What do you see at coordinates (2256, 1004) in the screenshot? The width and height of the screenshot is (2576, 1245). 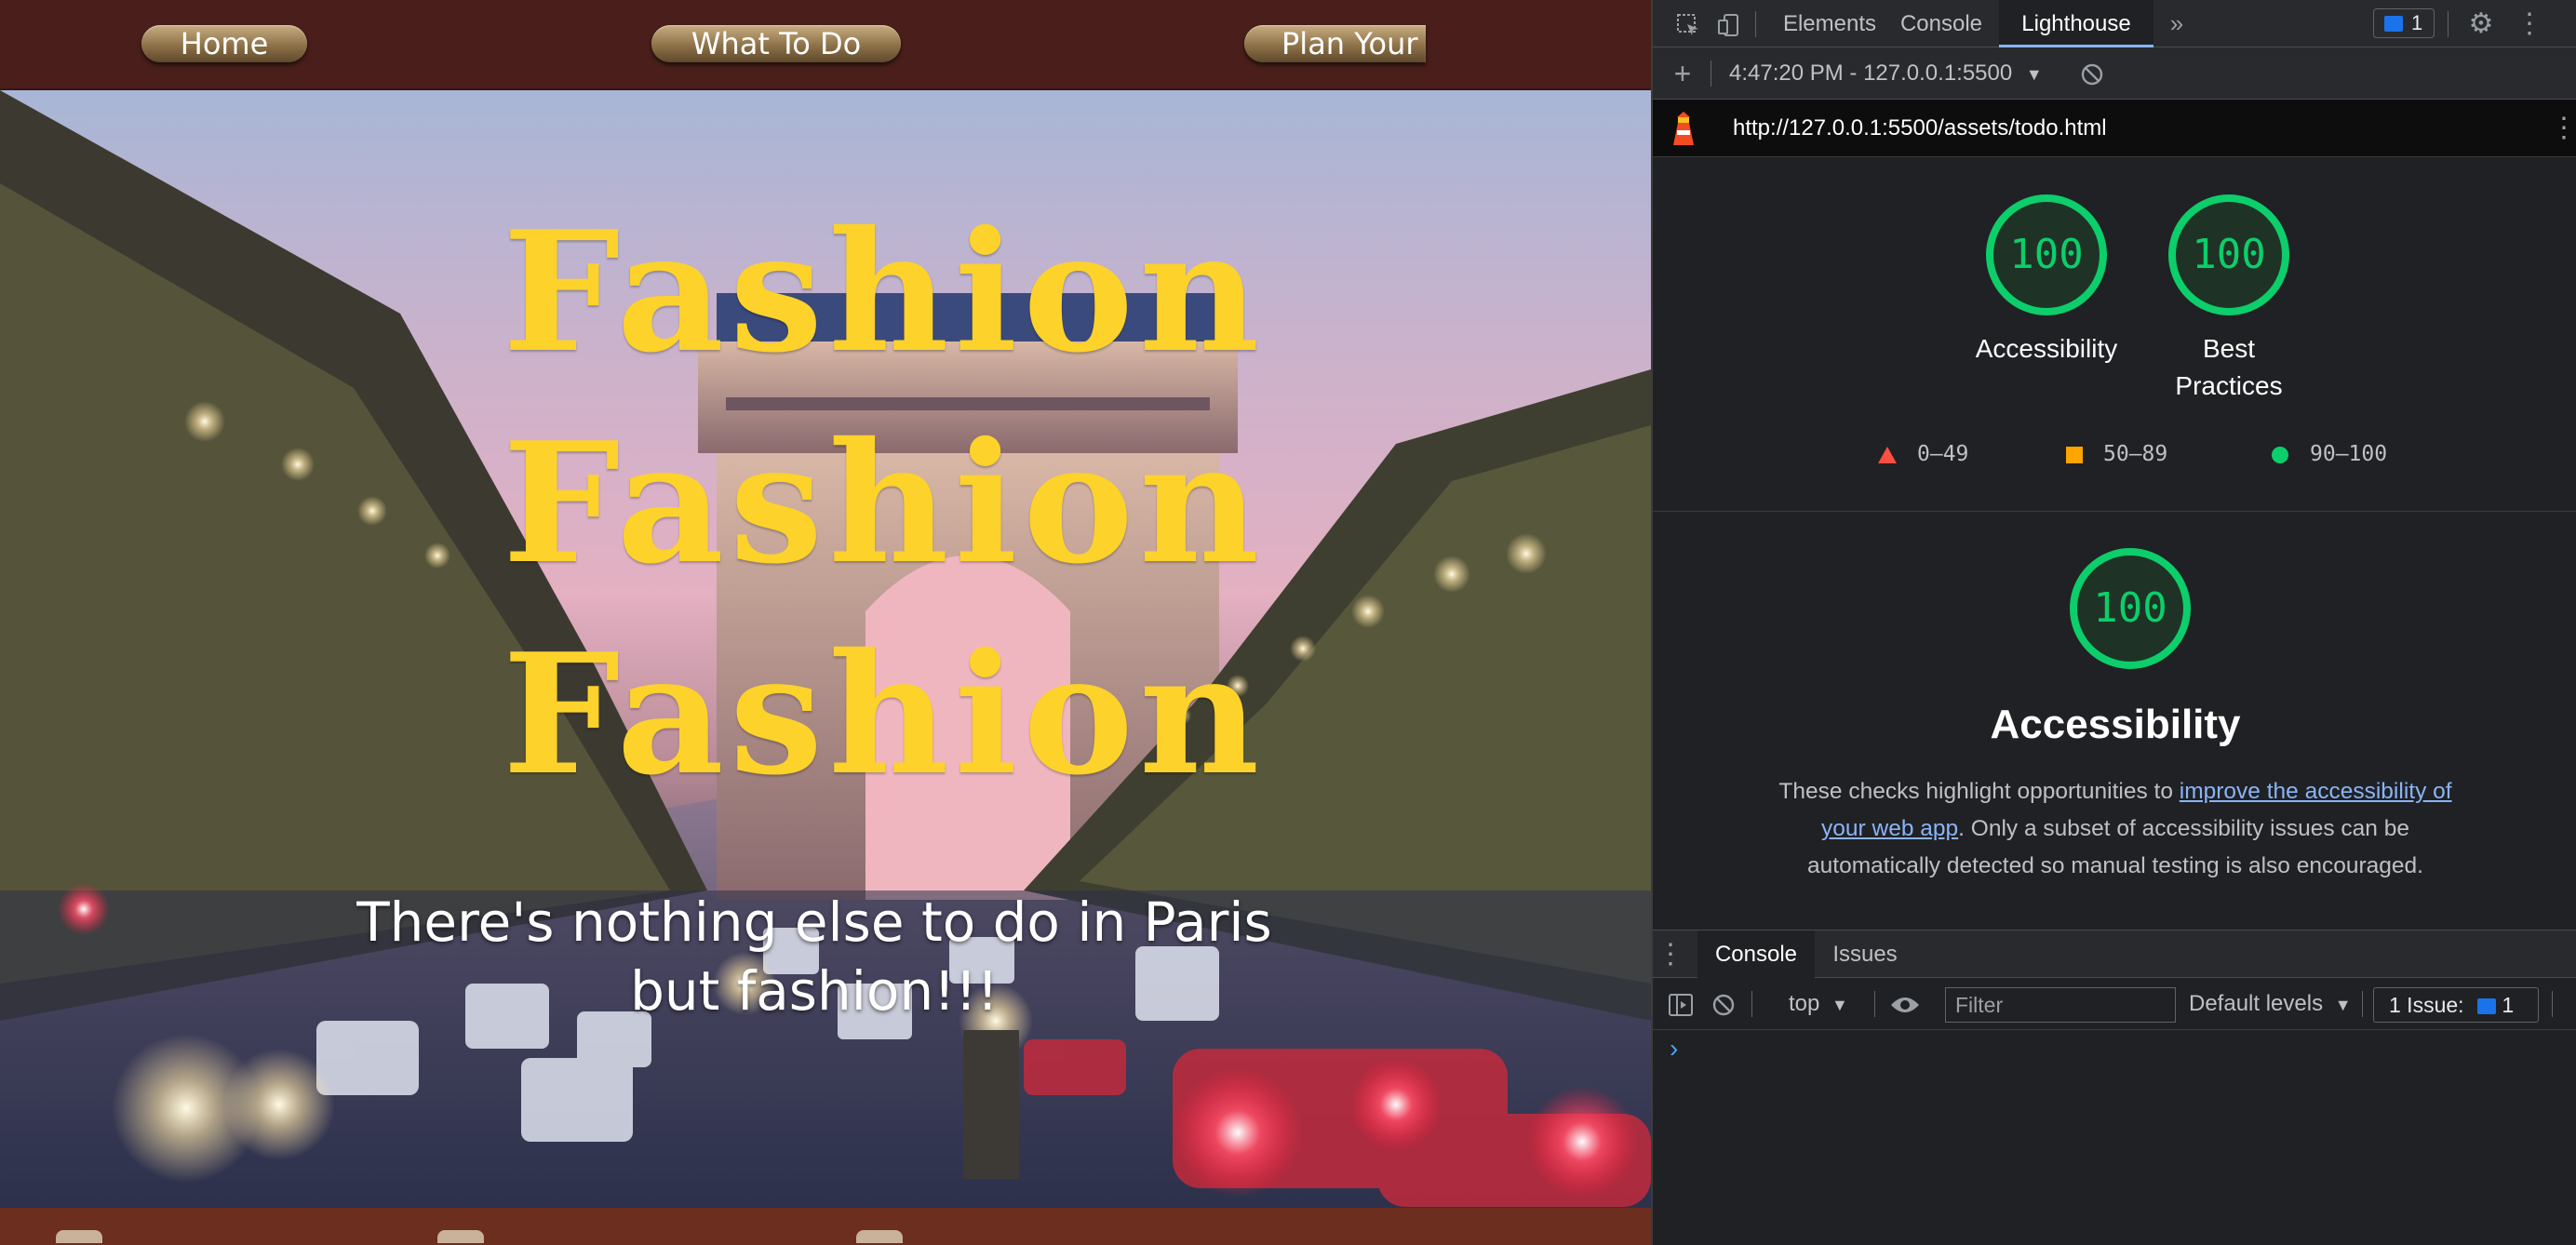 I see `log-levels-label: Default levels` at bounding box center [2256, 1004].